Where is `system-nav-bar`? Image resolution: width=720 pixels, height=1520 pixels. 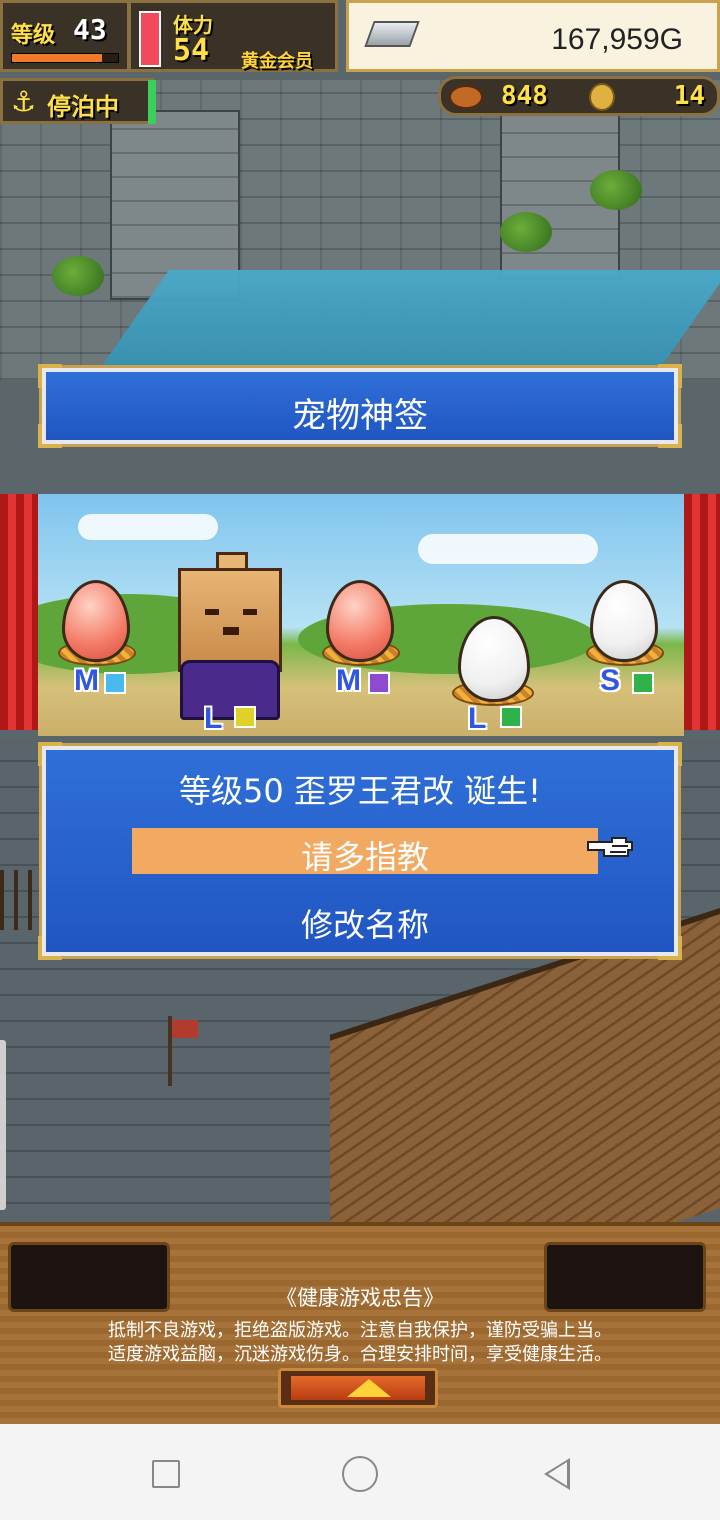 system-nav-bar is located at coordinates (360, 1472).